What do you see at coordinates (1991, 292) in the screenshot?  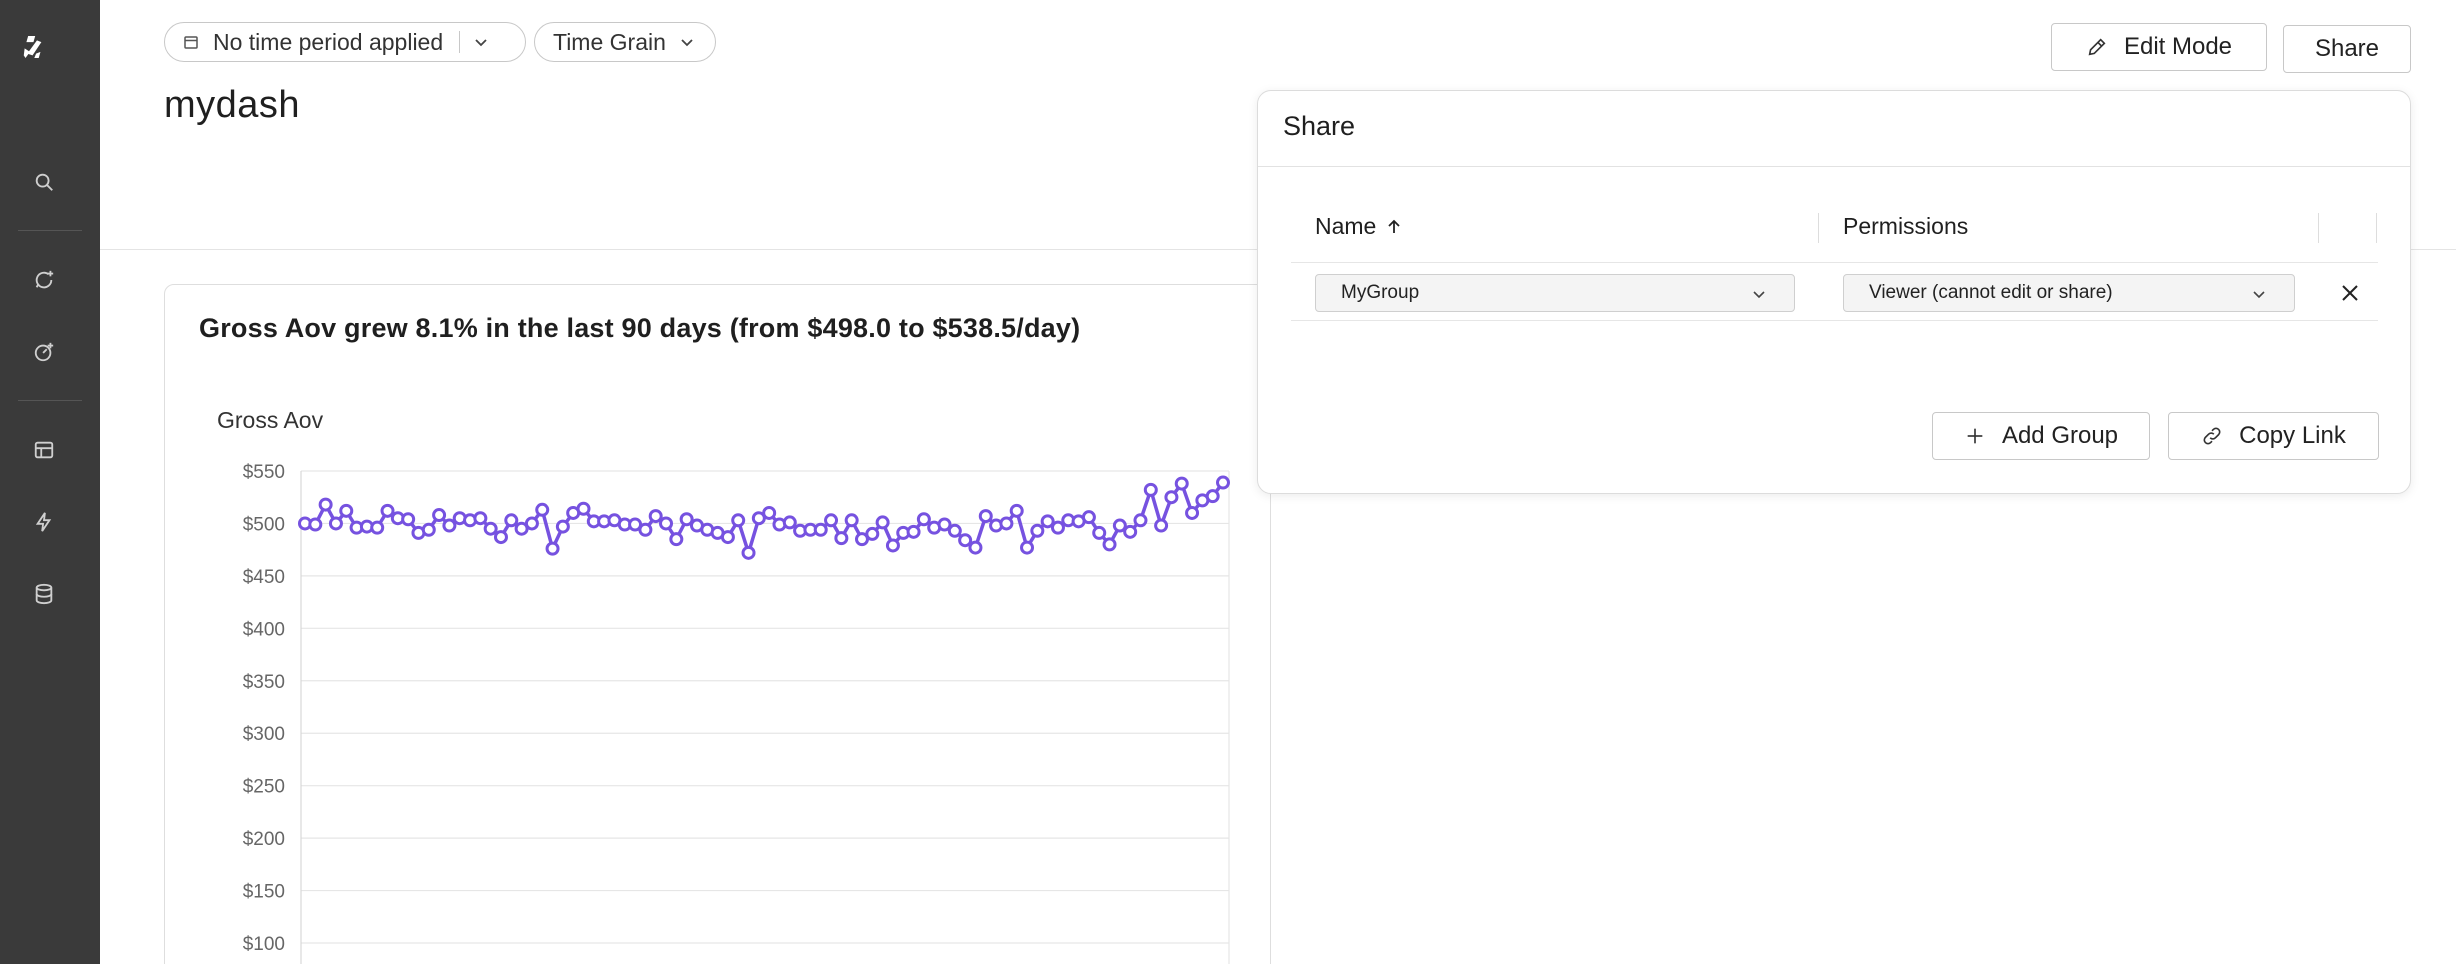 I see `permission-value: Viewer (cannot edit or share)` at bounding box center [1991, 292].